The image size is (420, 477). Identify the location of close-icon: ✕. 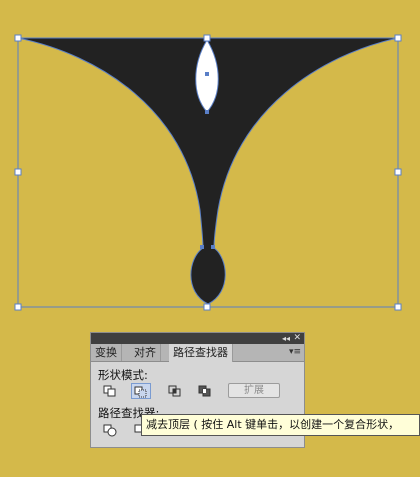
(297, 338).